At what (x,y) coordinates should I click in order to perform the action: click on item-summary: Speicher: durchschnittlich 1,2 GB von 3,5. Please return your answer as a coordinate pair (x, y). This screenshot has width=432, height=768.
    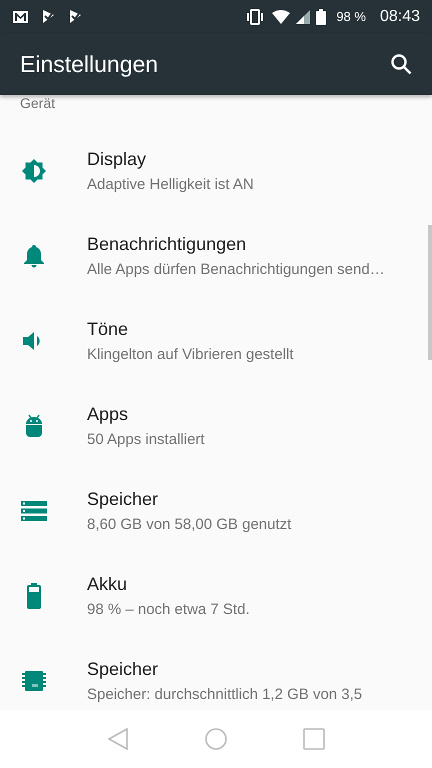
    Looking at the image, I should click on (224, 694).